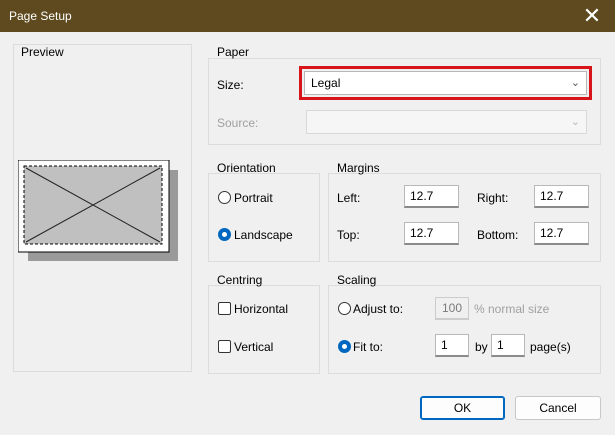  Describe the element at coordinates (452, 345) in the screenshot. I see `fit-wide-input: 1` at that location.